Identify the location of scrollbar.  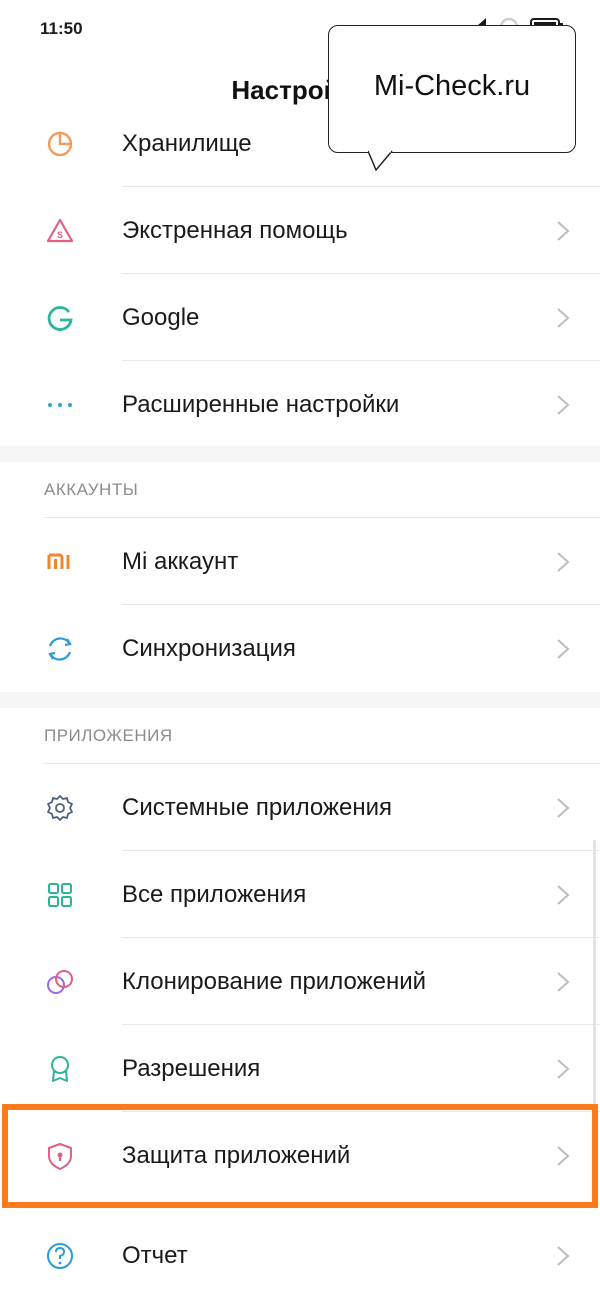
(594, 990).